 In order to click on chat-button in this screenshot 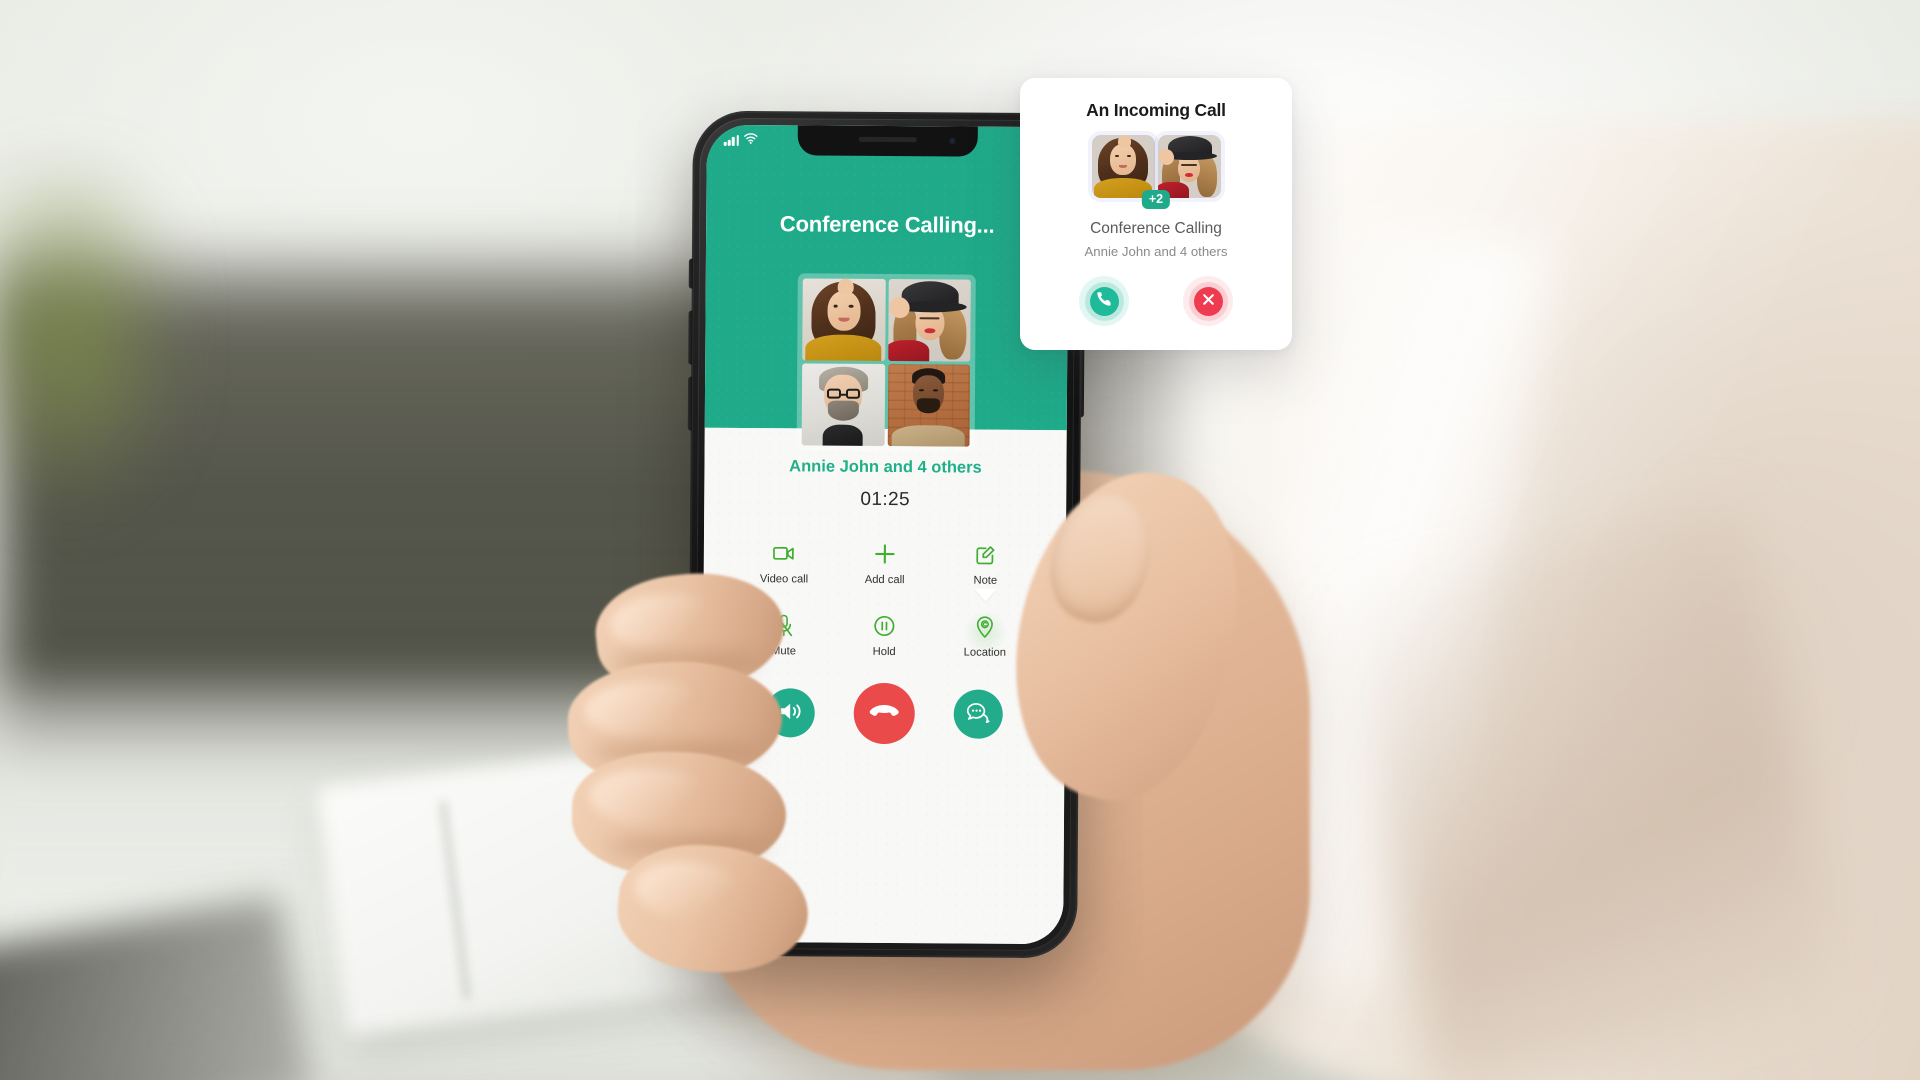, I will do `click(978, 714)`.